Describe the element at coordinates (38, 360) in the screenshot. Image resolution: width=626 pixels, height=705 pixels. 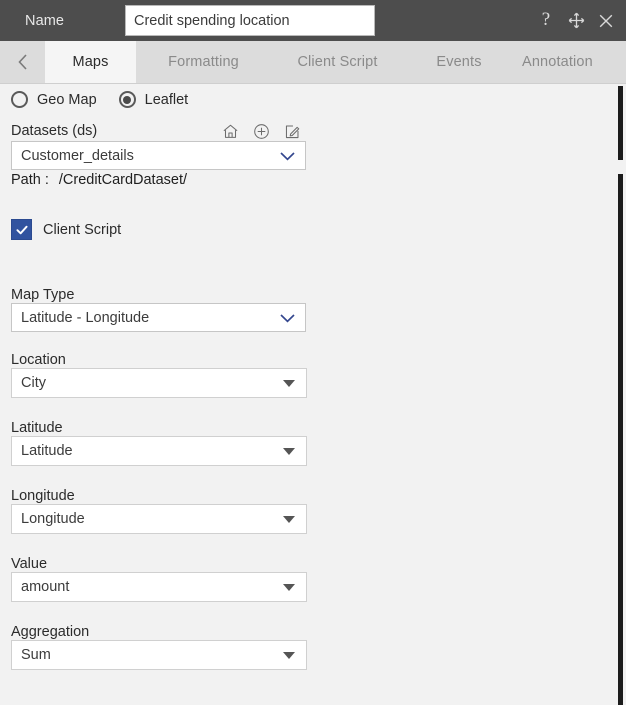
I see `field-location-label: Location` at that location.